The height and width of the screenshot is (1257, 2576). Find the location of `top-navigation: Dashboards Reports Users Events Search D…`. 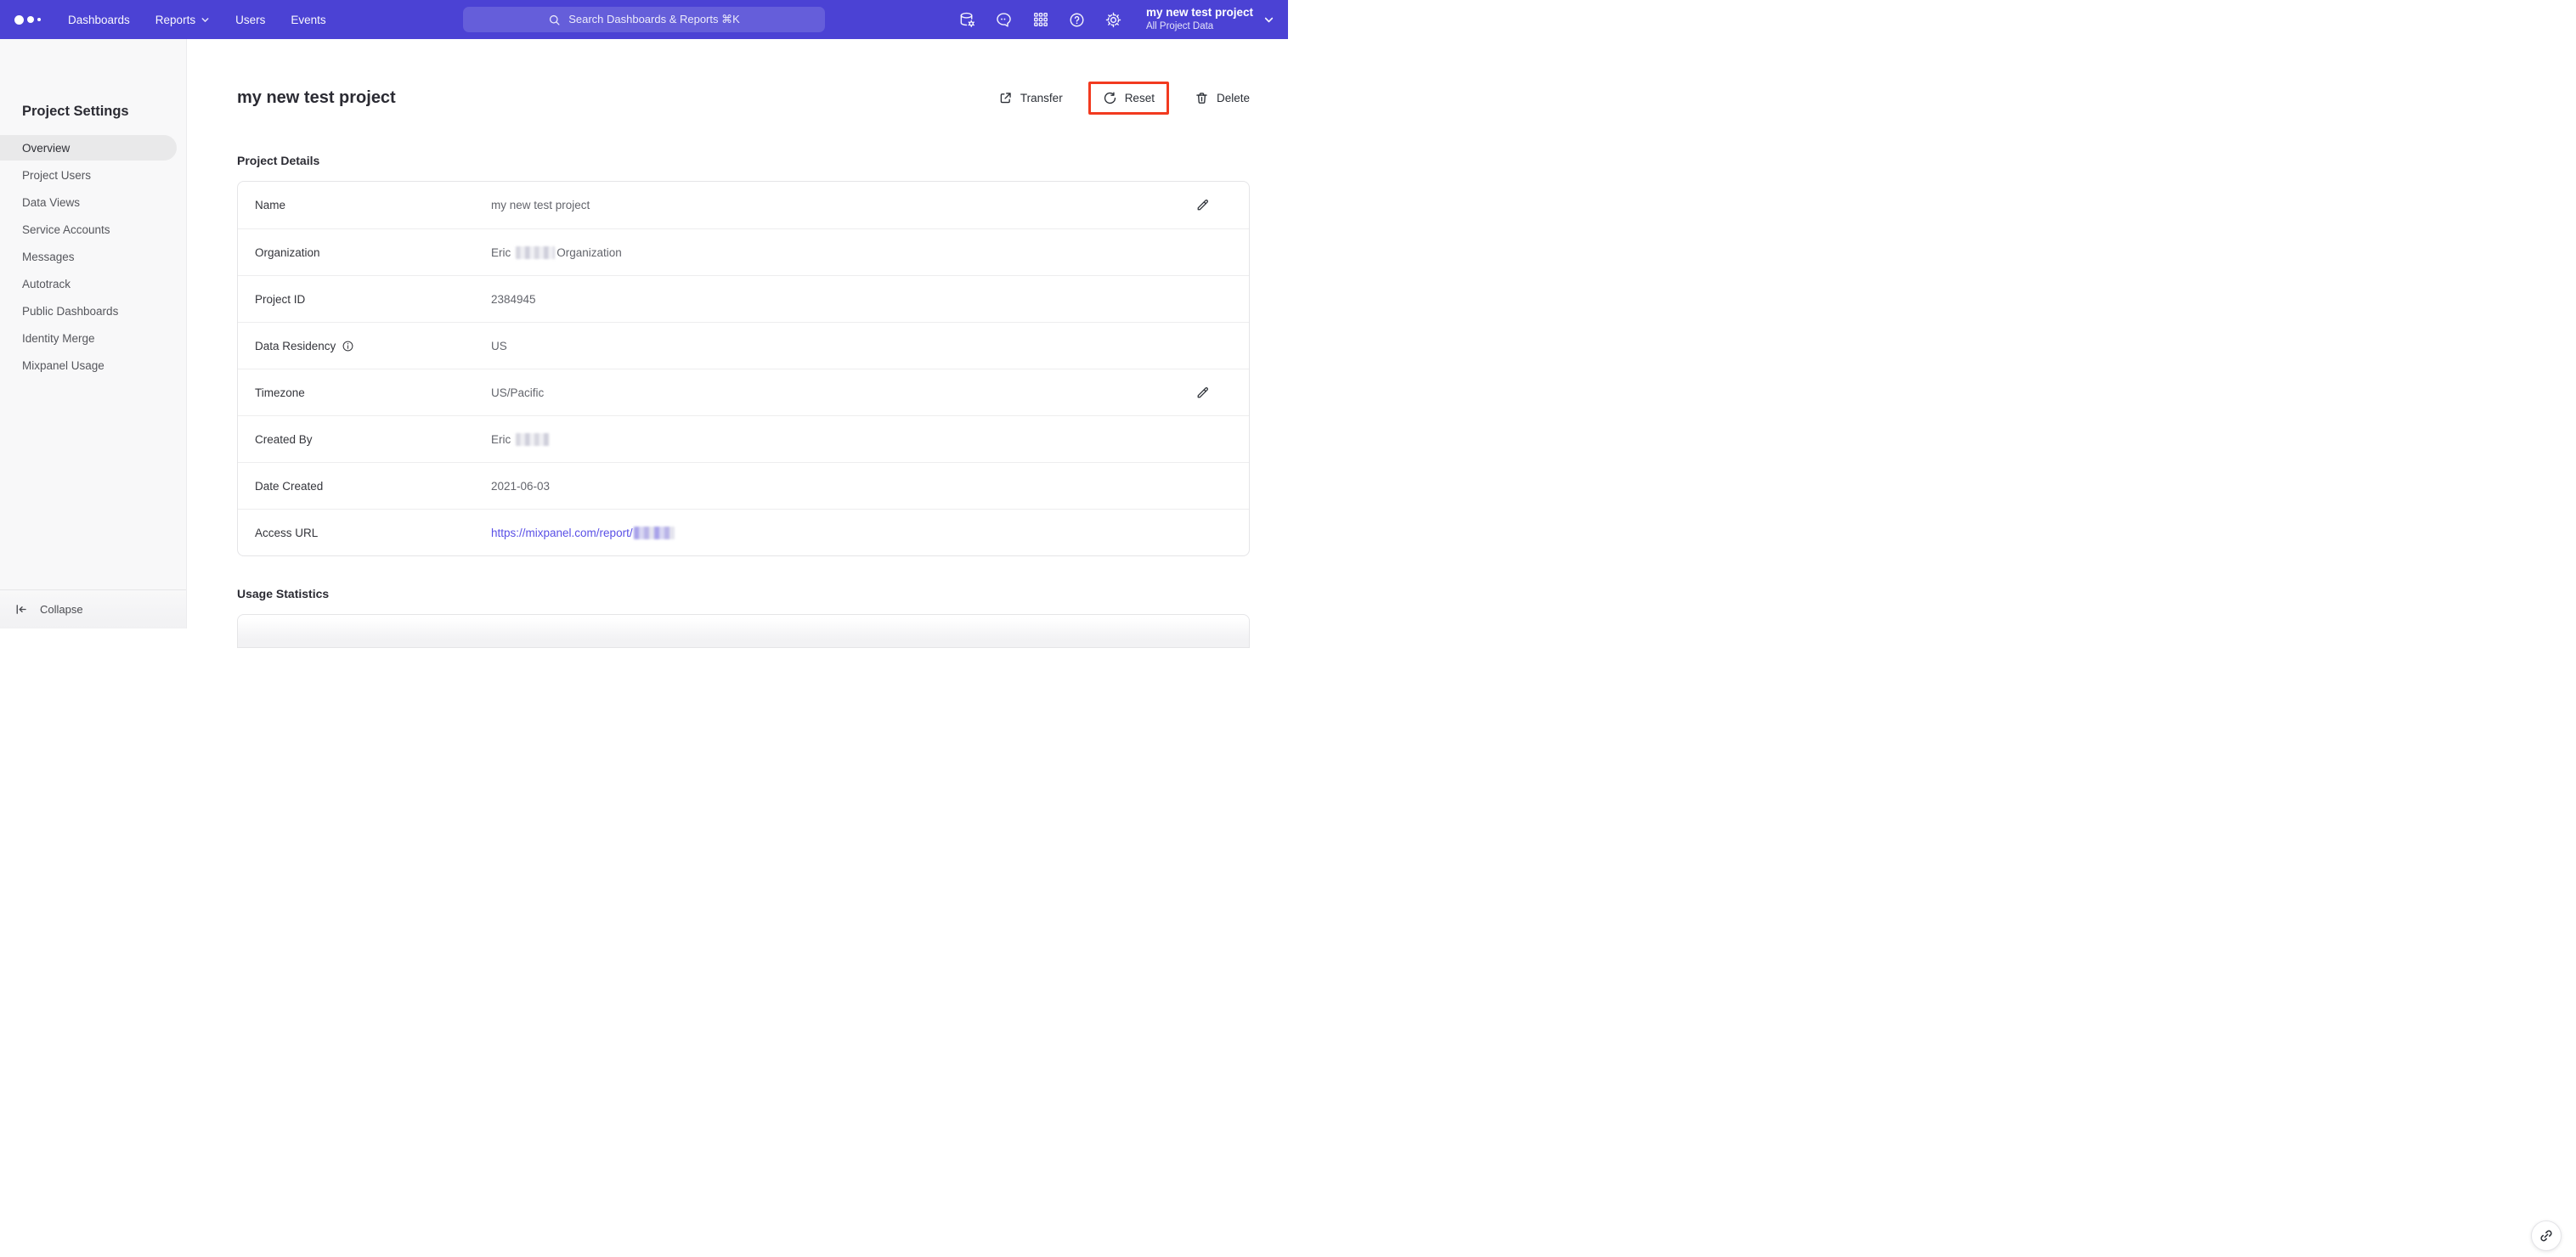

top-navigation: Dashboards Reports Users Events Search D… is located at coordinates (644, 20).